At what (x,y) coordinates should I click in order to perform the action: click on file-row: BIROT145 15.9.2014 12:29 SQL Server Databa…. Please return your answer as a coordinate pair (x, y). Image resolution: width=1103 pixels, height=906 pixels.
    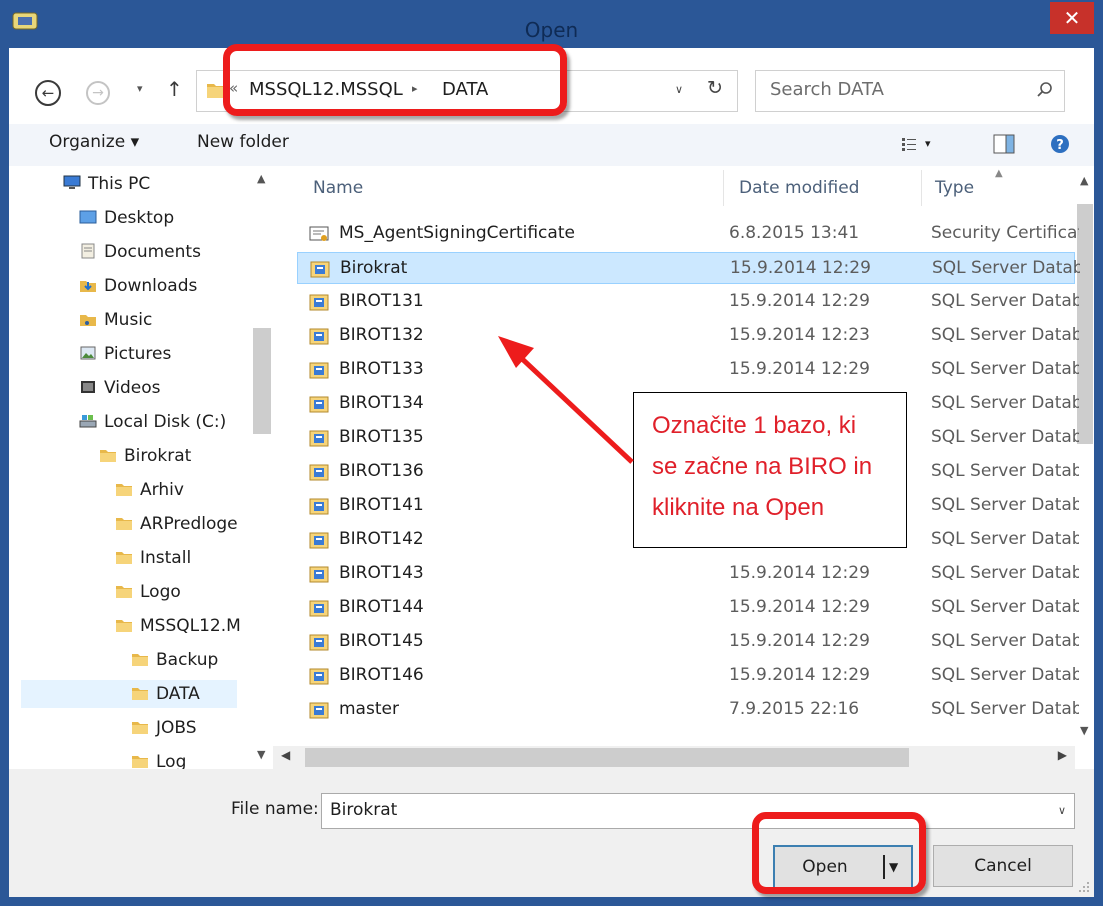
    Looking at the image, I should click on (688, 642).